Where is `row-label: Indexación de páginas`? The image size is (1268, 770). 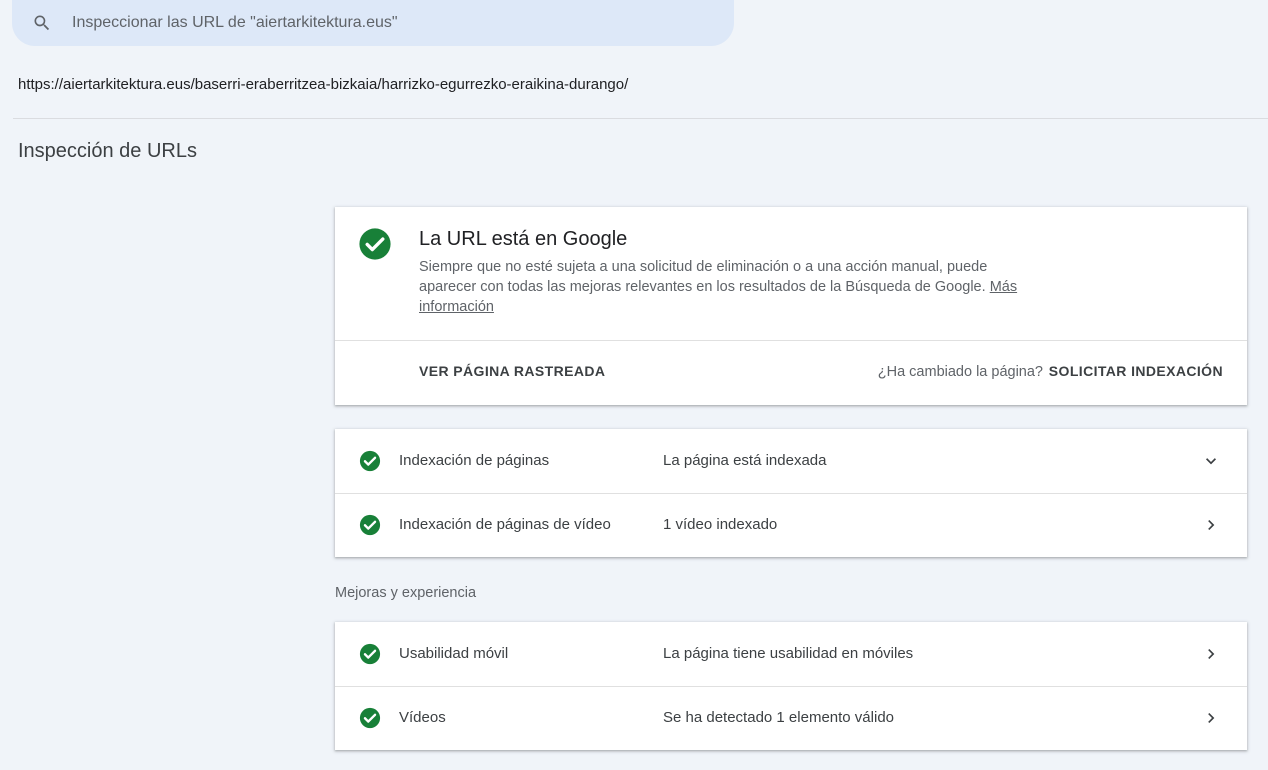
row-label: Indexación de páginas is located at coordinates (474, 460).